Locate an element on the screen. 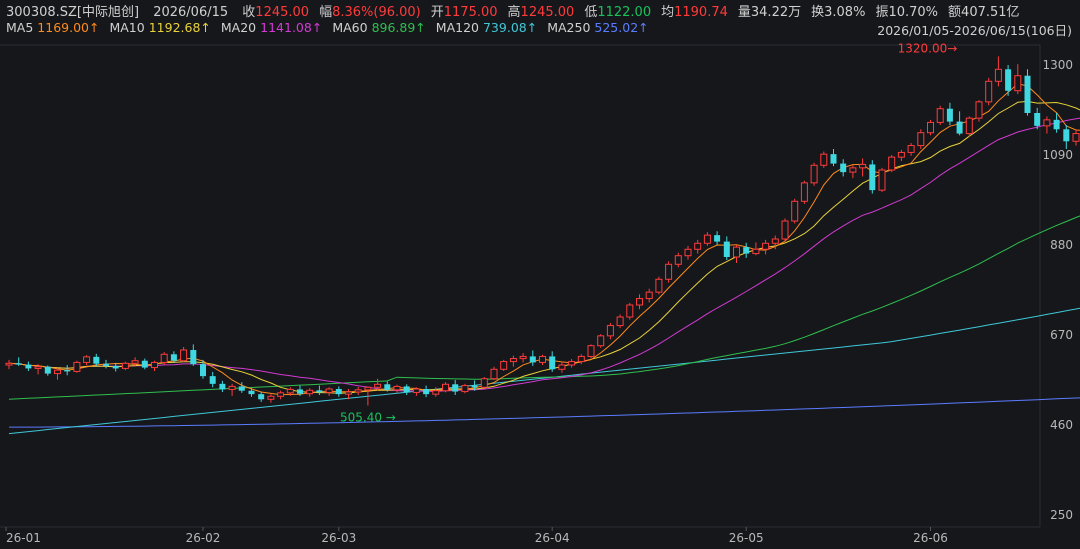 This screenshot has width=1080, height=549. x-tick-label: 26-05 is located at coordinates (746, 538).